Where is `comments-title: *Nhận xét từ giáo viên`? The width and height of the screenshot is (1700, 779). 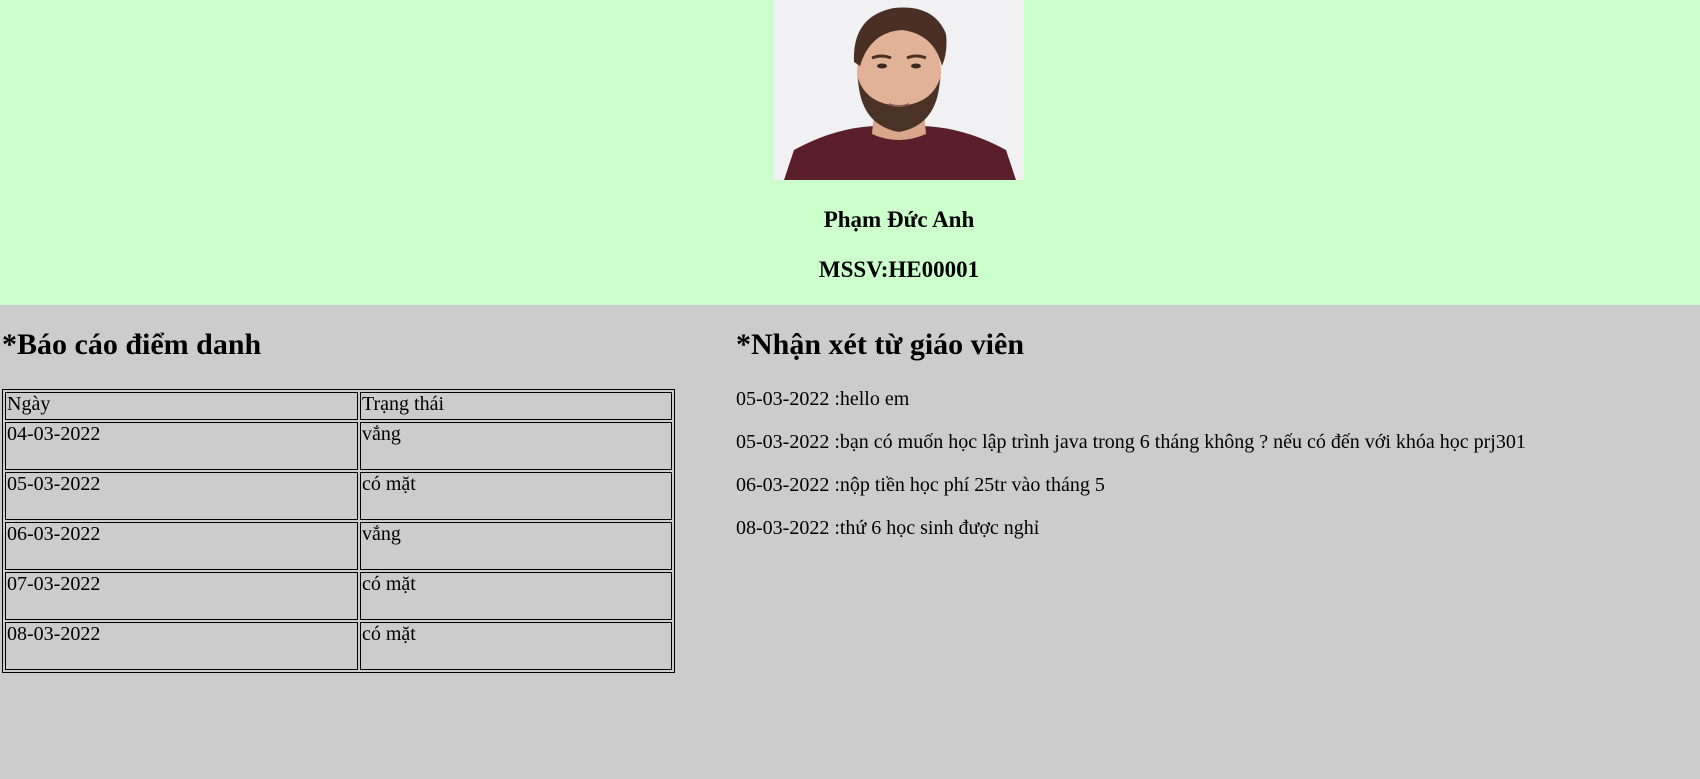
comments-title: *Nhận xét từ giáo viên is located at coordinates (880, 344).